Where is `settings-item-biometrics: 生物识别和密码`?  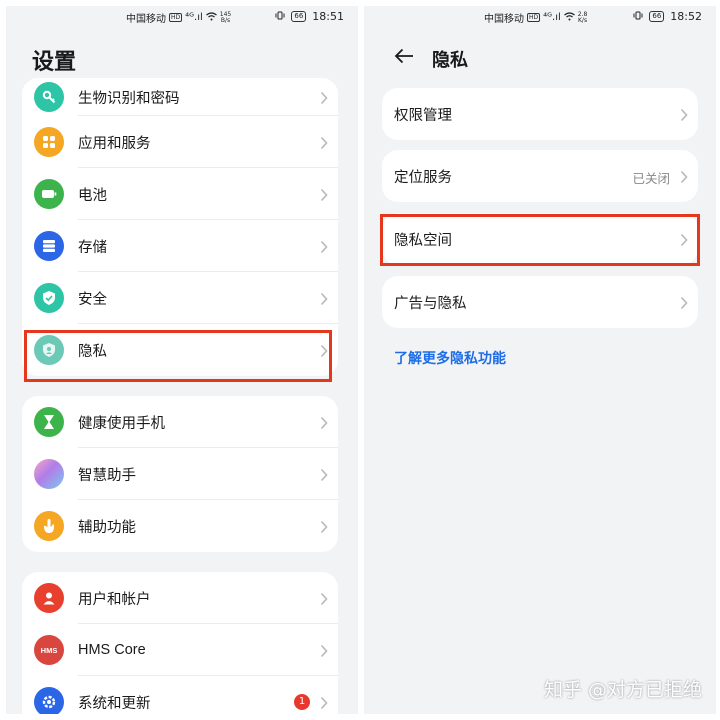
settings-item-biometrics: 生物识别和密码 is located at coordinates (180, 97).